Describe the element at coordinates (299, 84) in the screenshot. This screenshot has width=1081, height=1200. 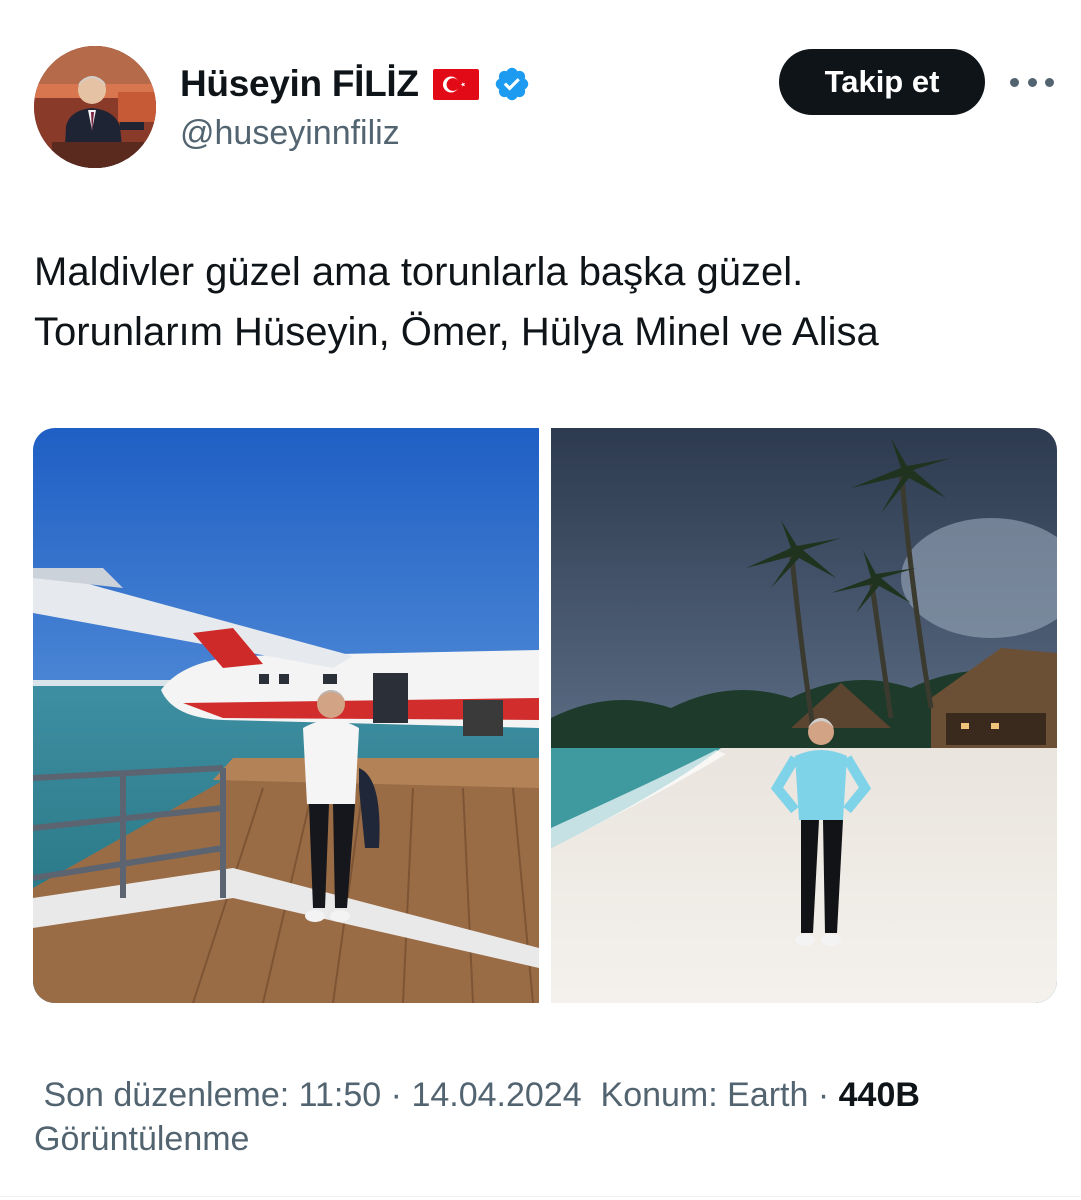
I see `author-display-name: Hüseyin FİLİZ` at that location.